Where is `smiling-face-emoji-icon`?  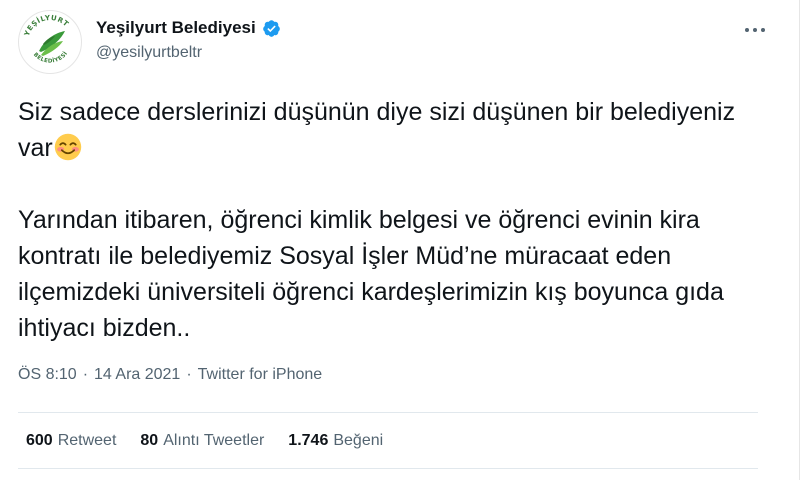
smiling-face-emoji-icon is located at coordinates (67, 147).